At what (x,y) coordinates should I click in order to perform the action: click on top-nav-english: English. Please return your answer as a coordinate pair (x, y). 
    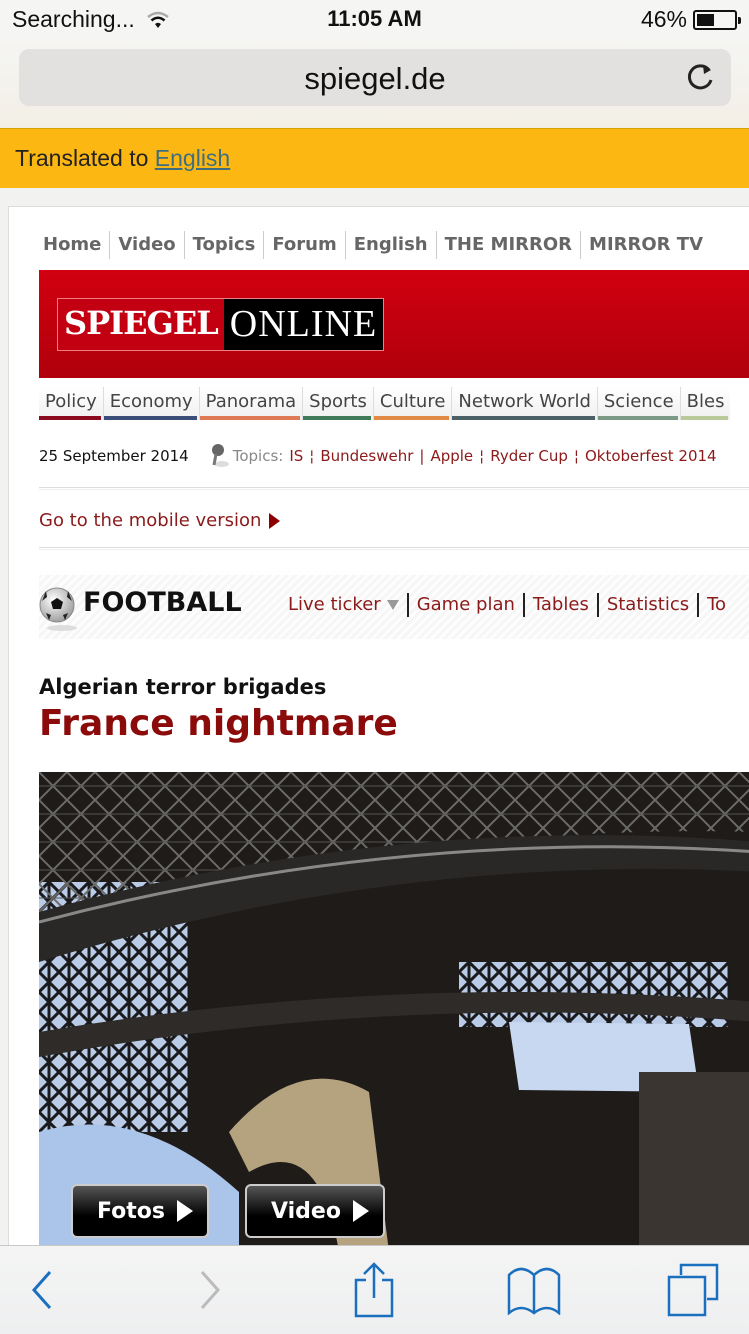
    Looking at the image, I should click on (390, 245).